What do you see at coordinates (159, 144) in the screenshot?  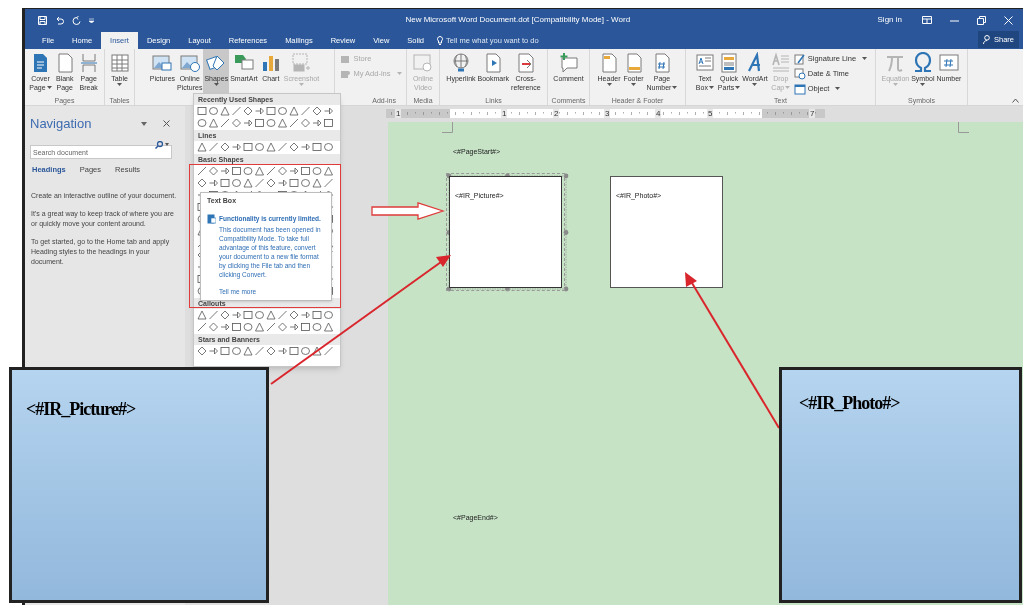 I see `search-icon` at bounding box center [159, 144].